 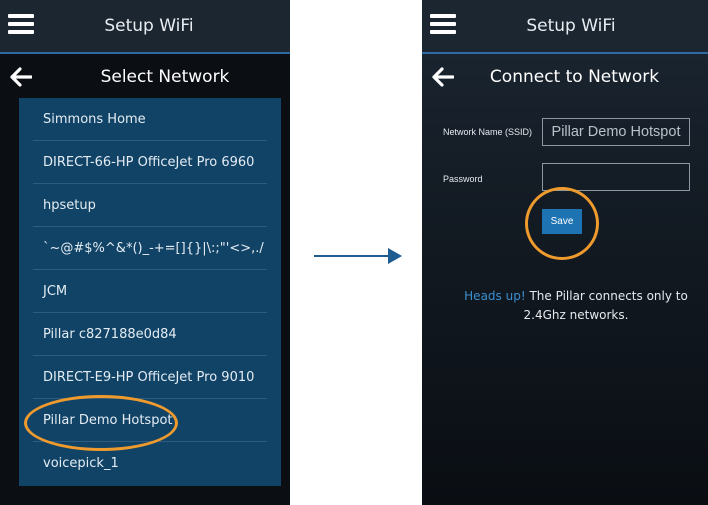 I want to click on sub-header: Connect to Network, so click(x=565, y=77).